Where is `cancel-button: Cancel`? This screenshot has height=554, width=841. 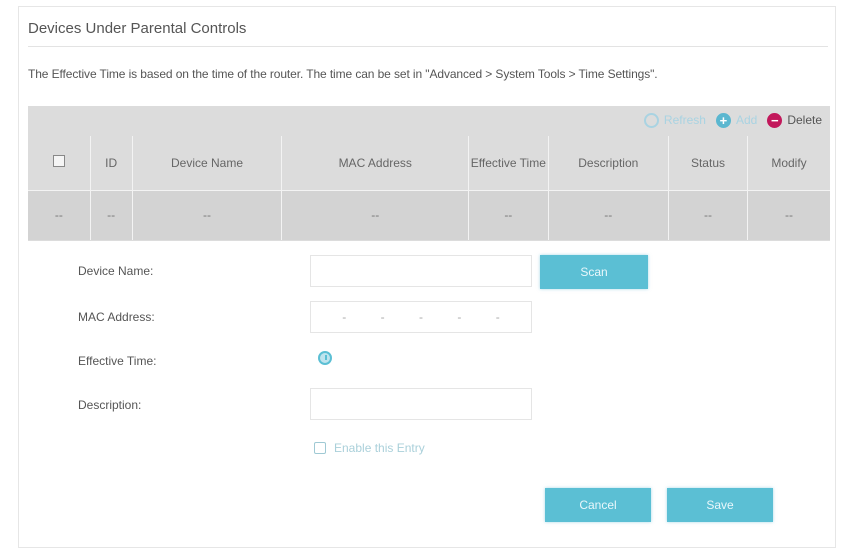 cancel-button: Cancel is located at coordinates (598, 505).